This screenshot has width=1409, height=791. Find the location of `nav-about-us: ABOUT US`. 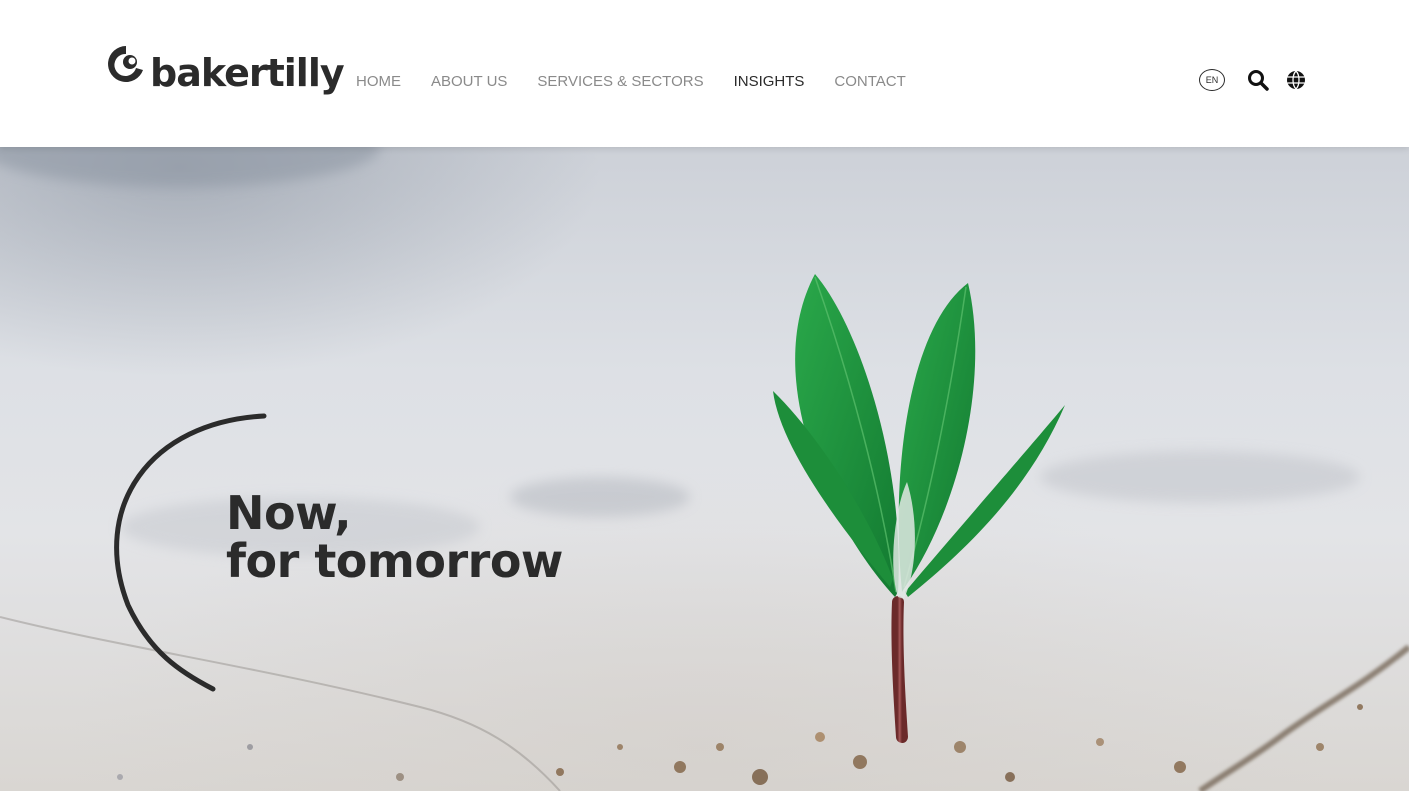

nav-about-us: ABOUT US is located at coordinates (469, 82).